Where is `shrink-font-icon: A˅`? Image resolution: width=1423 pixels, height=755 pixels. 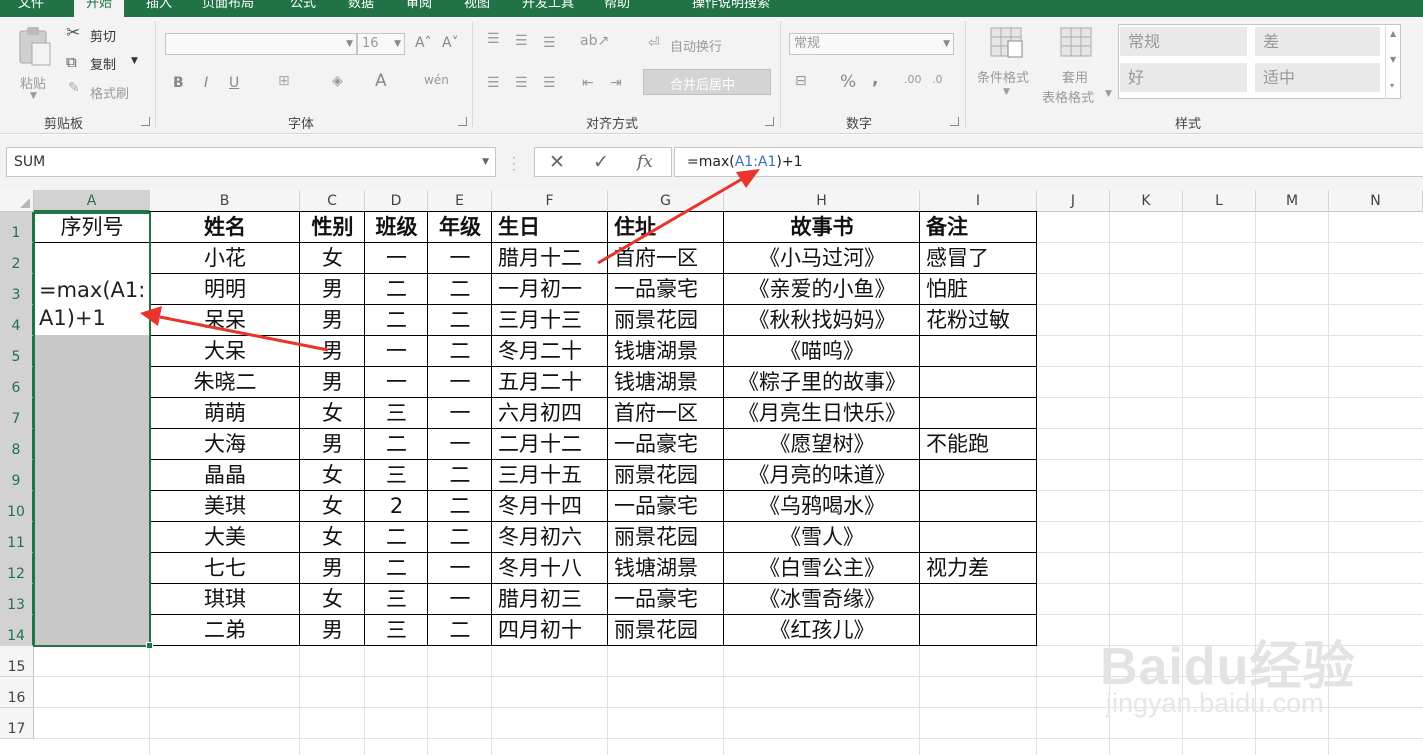 shrink-font-icon: A˅ is located at coordinates (450, 43).